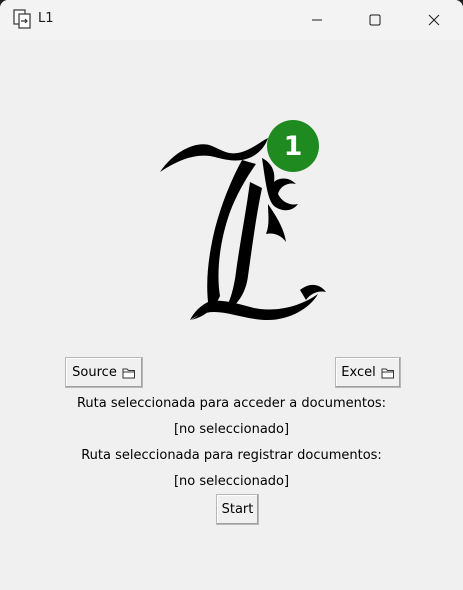  Describe the element at coordinates (22, 19) in the screenshot. I see `document-transfer-icon` at that location.